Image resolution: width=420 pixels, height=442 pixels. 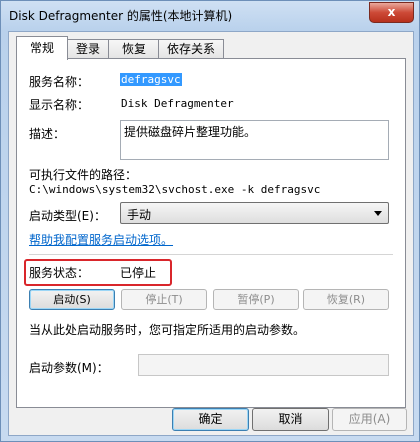 What do you see at coordinates (138, 273) in the screenshot?
I see `service-status-value: 已停止` at bounding box center [138, 273].